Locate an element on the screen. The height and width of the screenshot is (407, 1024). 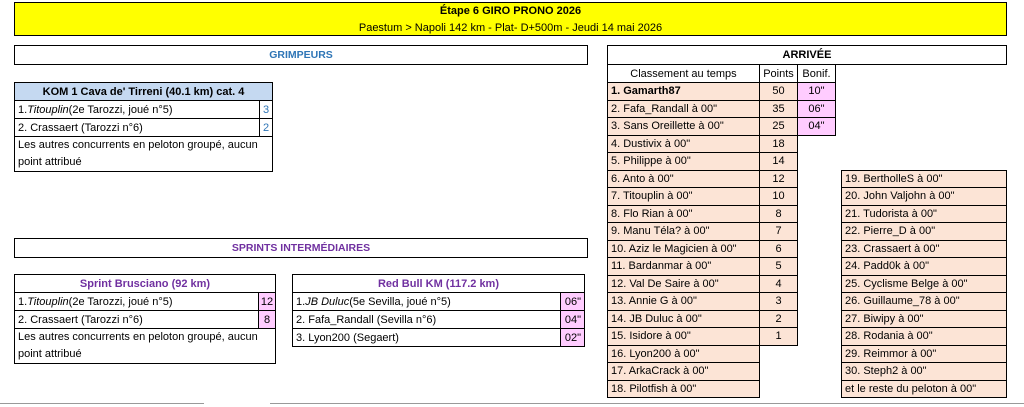
brusciano-row-1: 1. Titouplin (2e Tarozzi, joué n°5) is located at coordinates (136, 301).